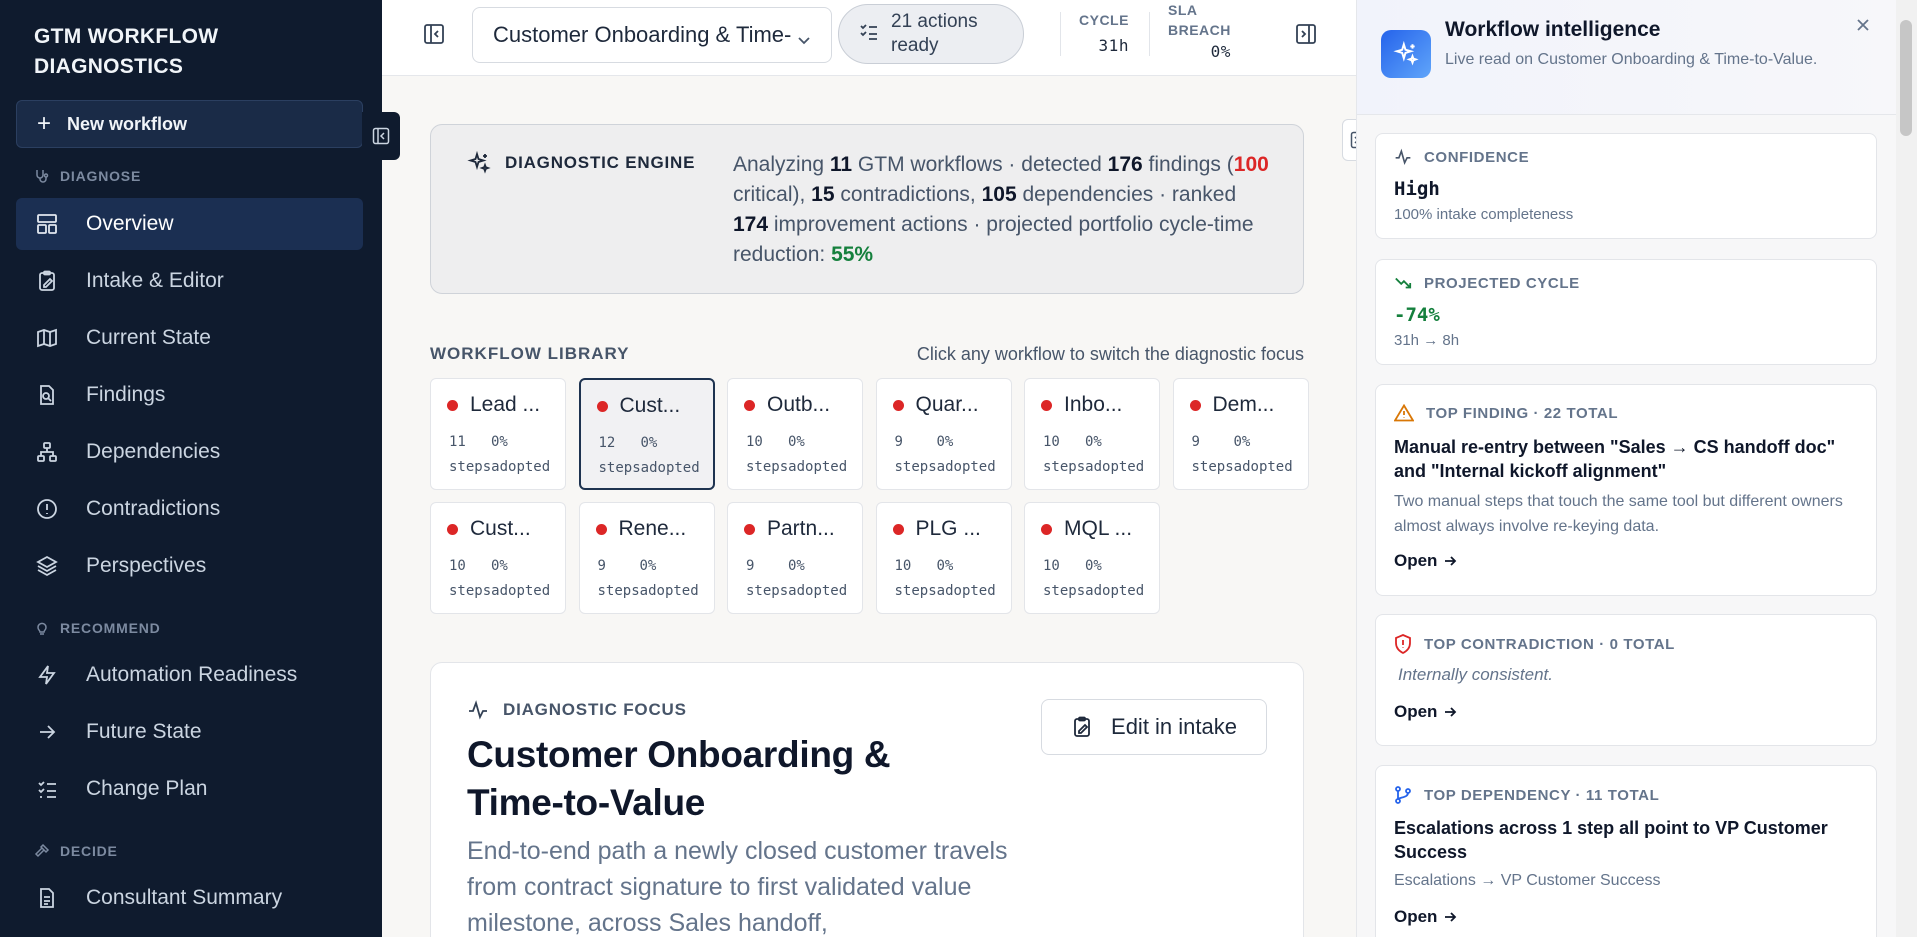  Describe the element at coordinates (1484, 214) in the screenshot. I see `confidence-note: 100% intake completeness` at that location.